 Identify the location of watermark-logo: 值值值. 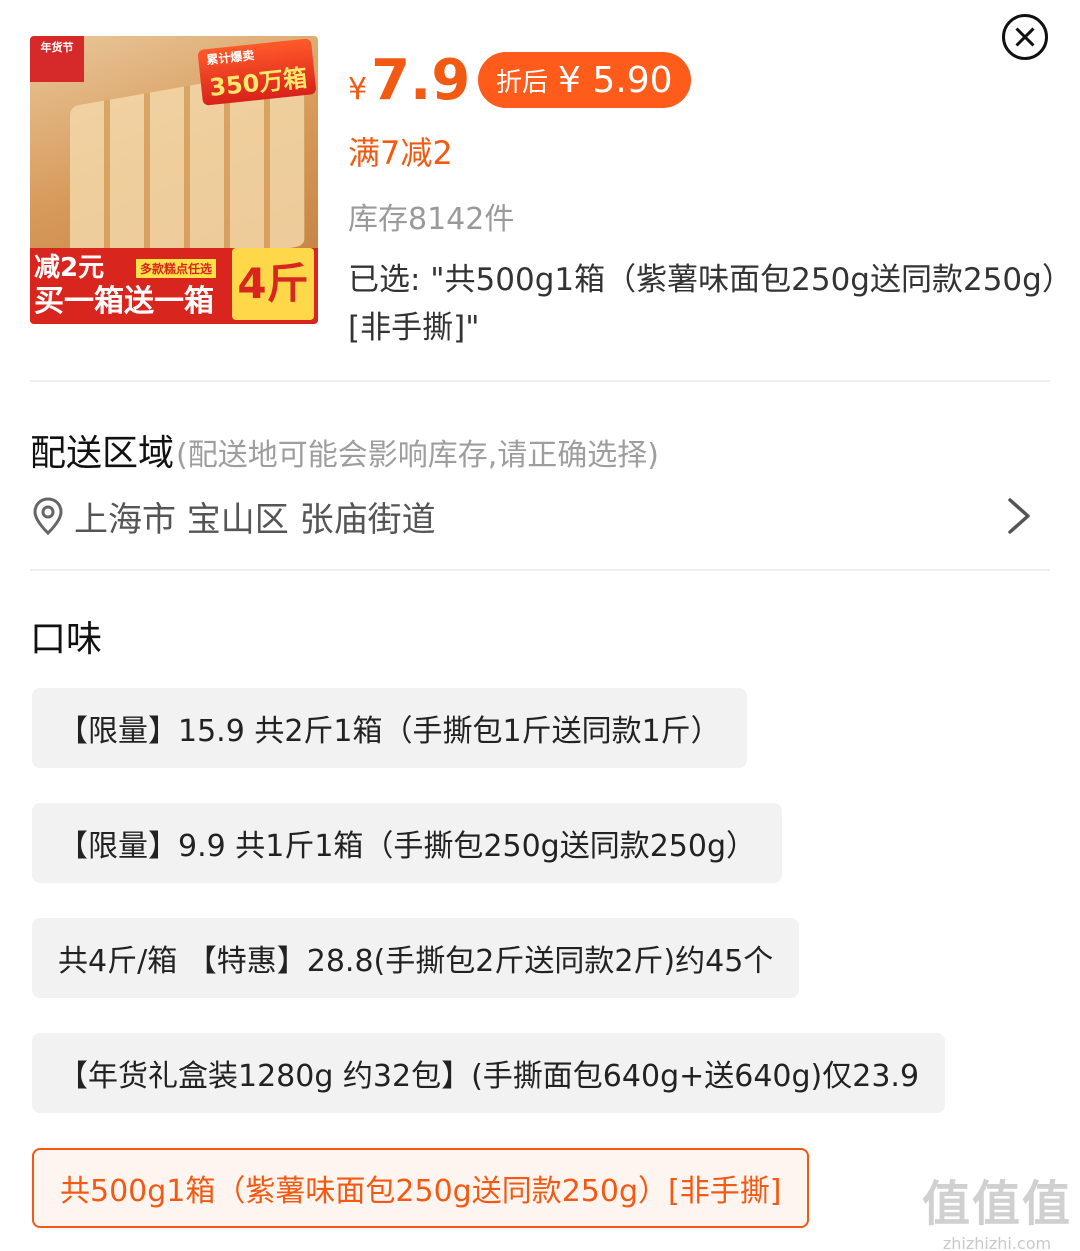
(996, 1204).